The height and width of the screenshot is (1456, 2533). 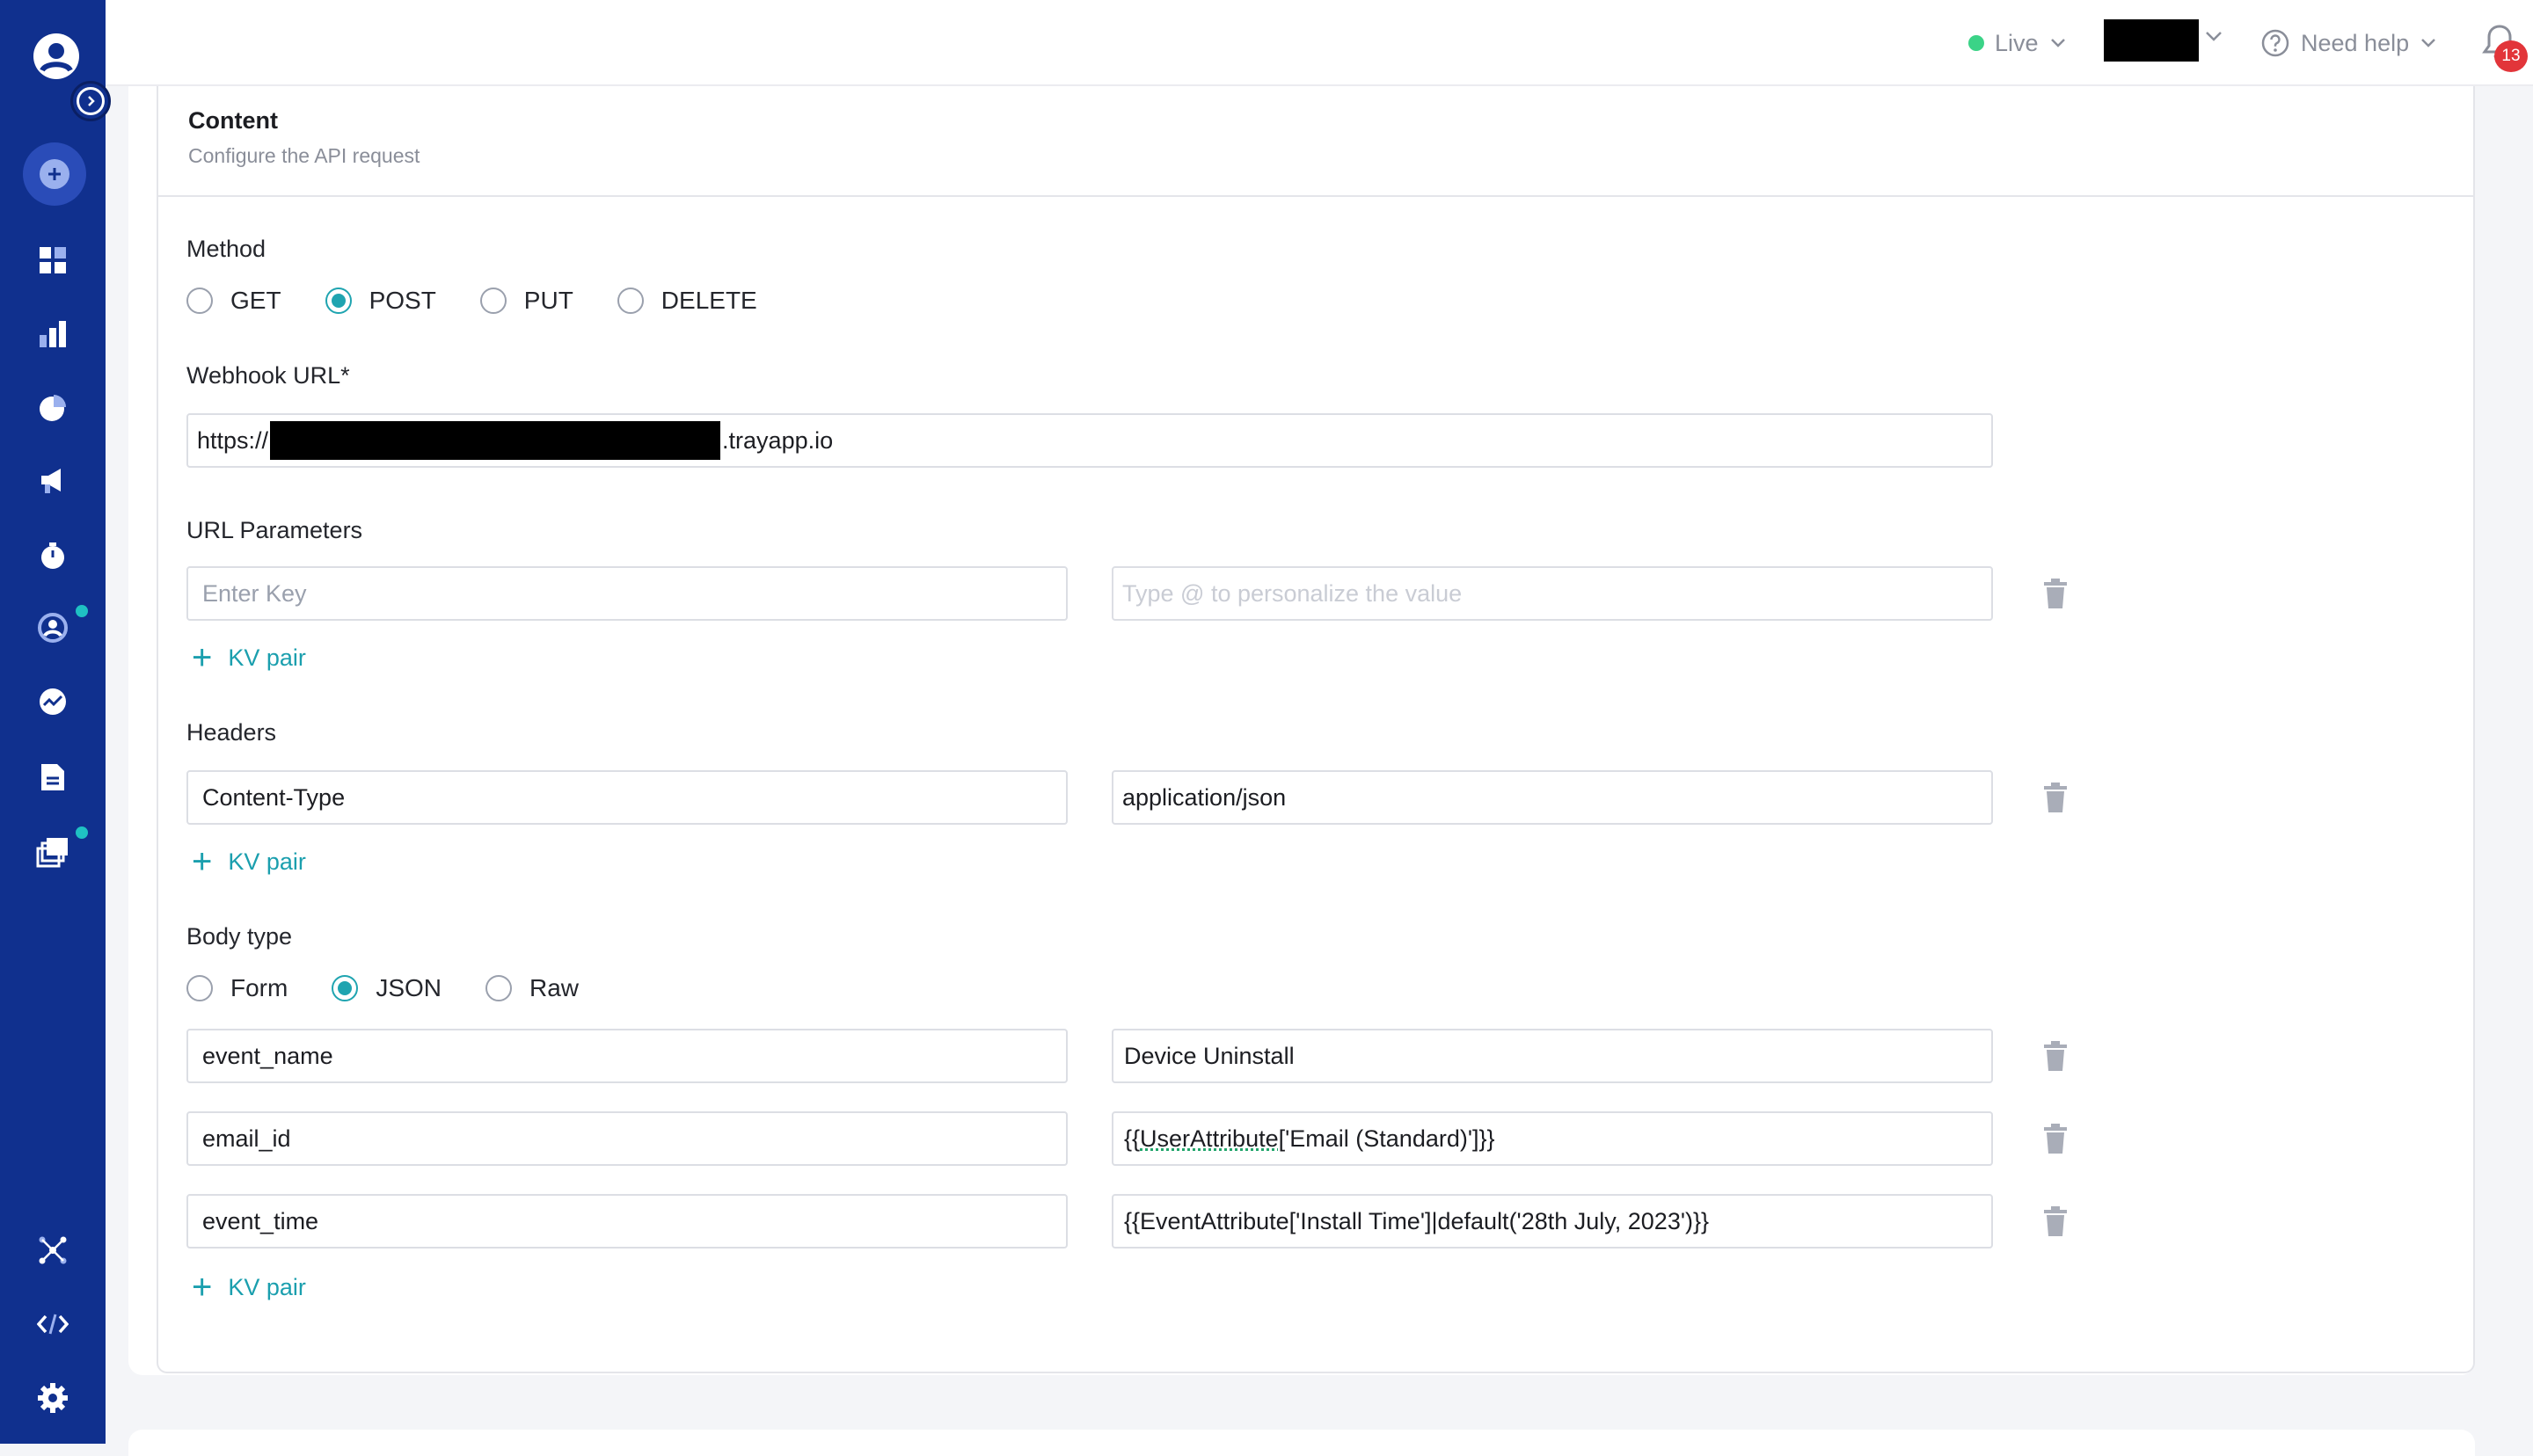 I want to click on body-option-json: JSON, so click(x=387, y=988).